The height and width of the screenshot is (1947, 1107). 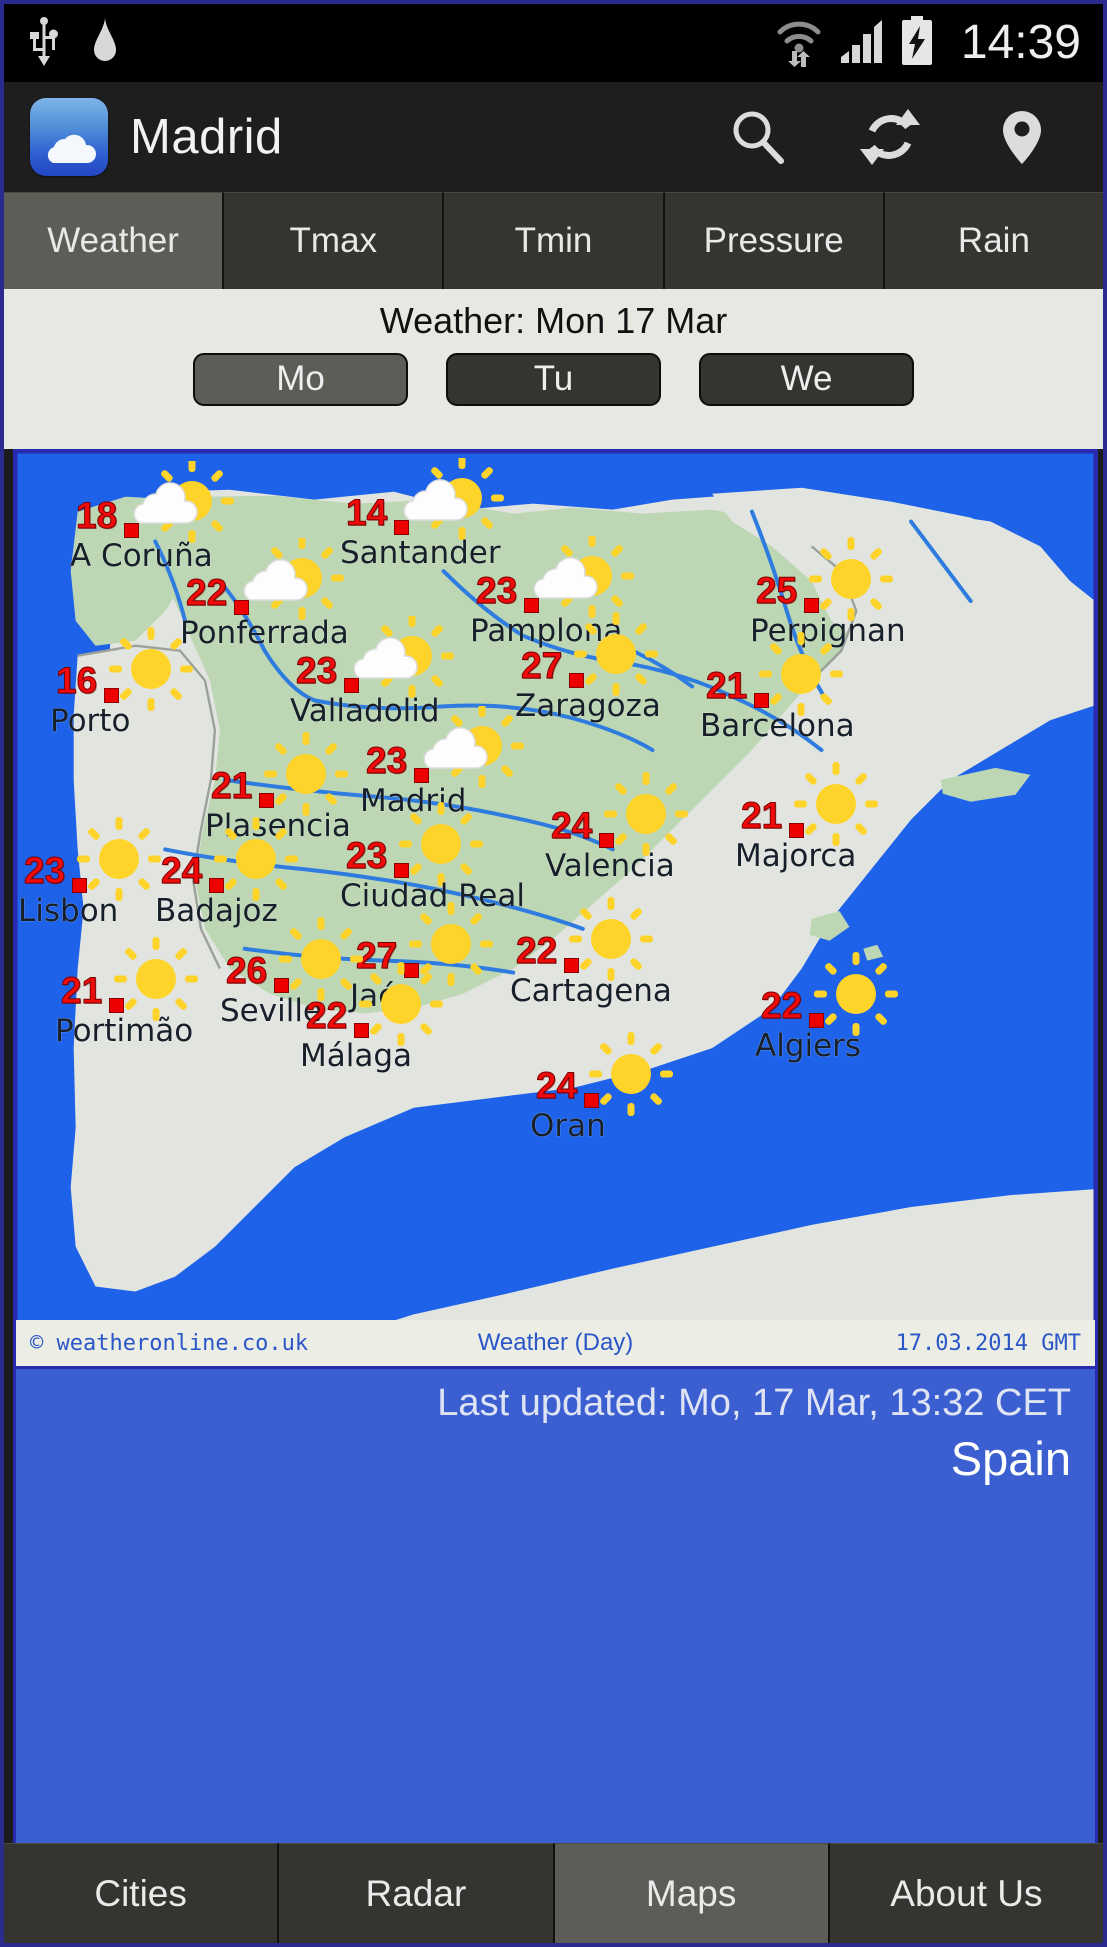 What do you see at coordinates (68, 911) in the screenshot?
I see `city-name: Lisbon` at bounding box center [68, 911].